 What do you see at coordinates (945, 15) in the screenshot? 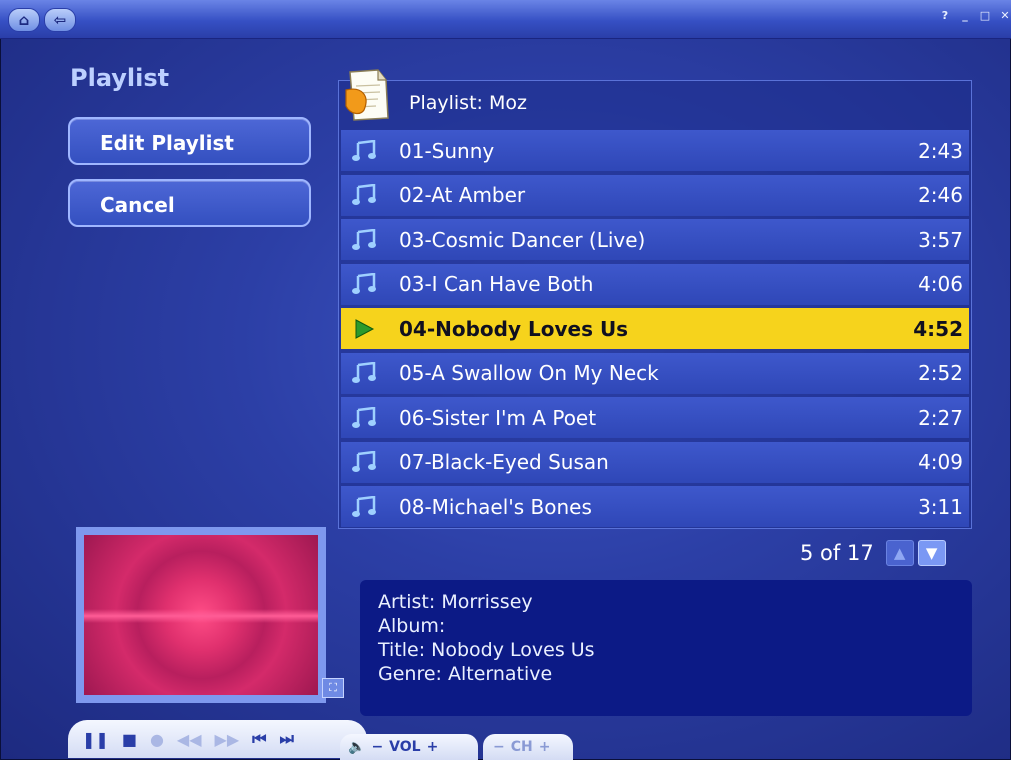
I see `help-button: ?` at bounding box center [945, 15].